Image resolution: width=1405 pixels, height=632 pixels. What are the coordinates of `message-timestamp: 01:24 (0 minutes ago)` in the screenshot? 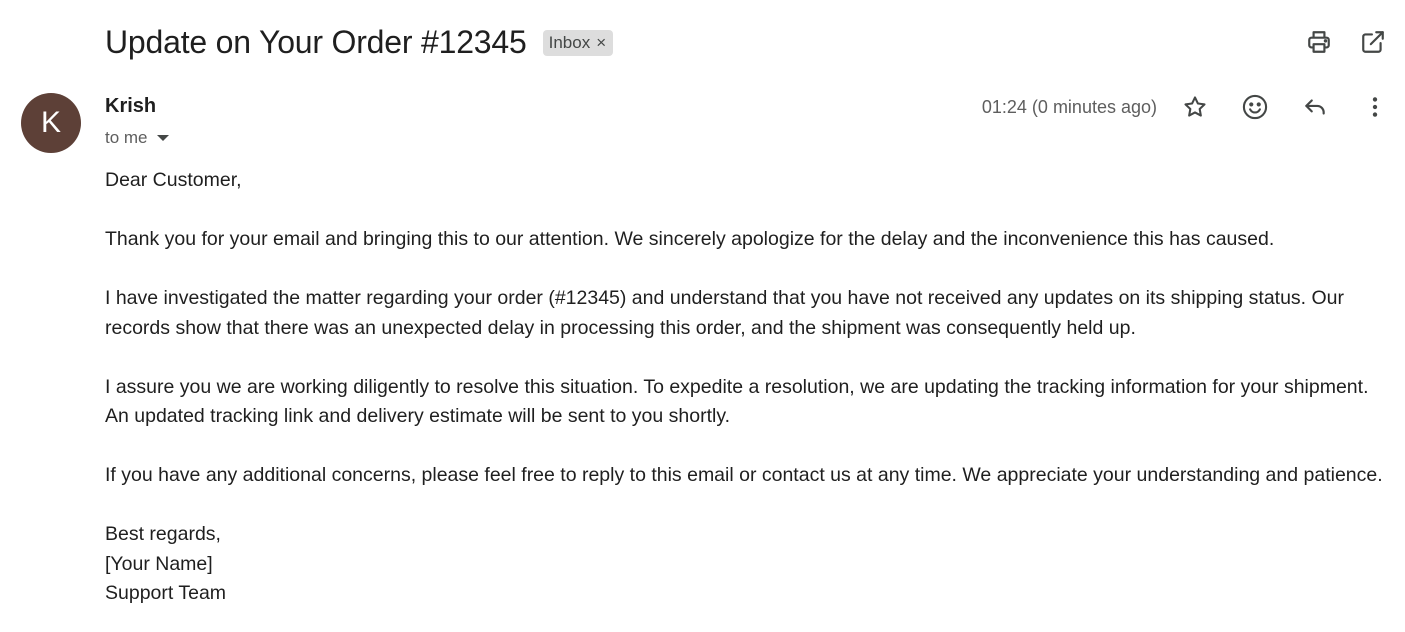 It's located at (1069, 106).